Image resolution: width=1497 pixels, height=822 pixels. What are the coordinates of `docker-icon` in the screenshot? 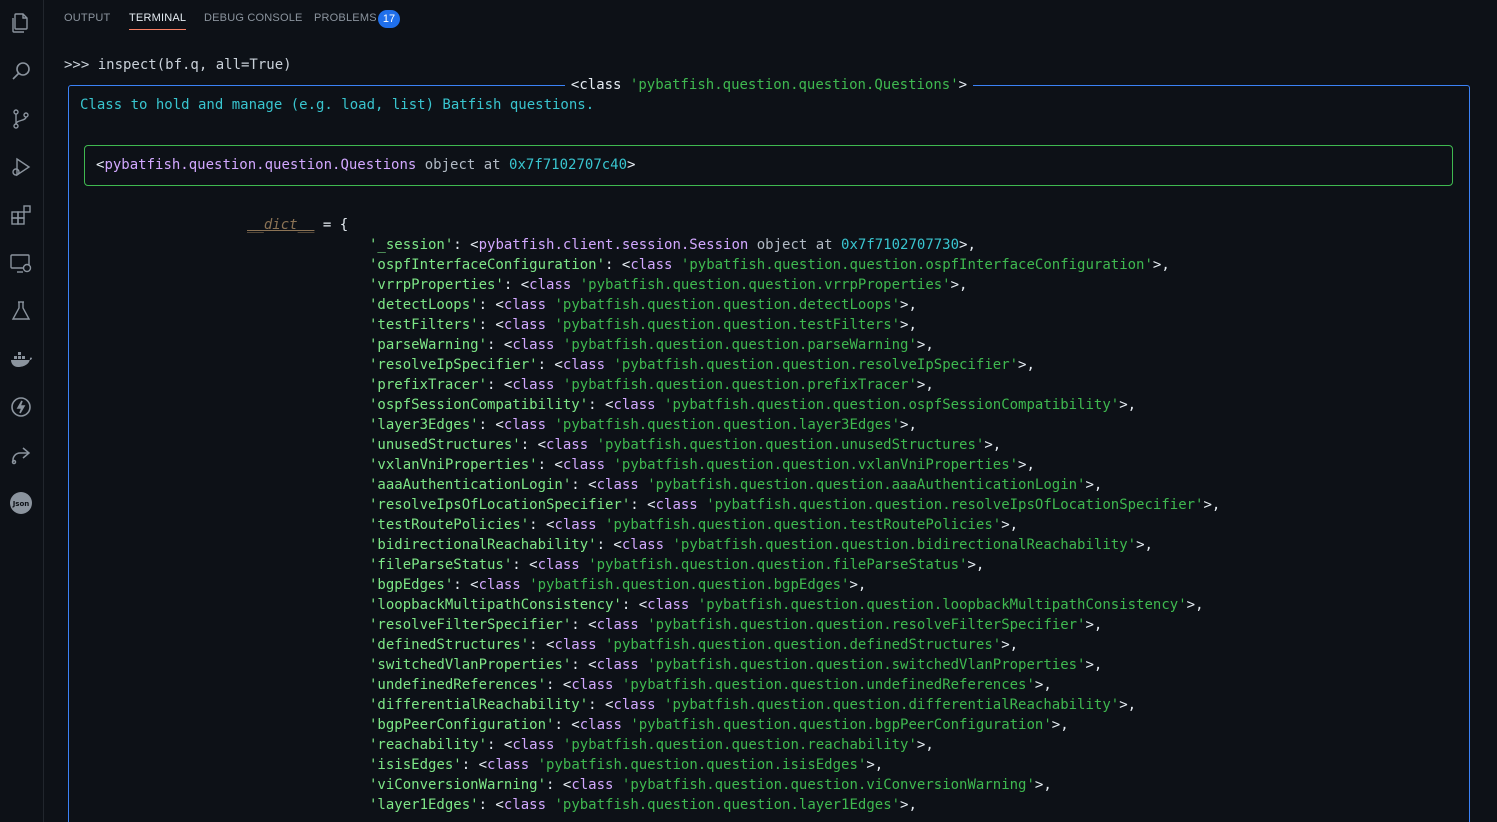 It's located at (21, 359).